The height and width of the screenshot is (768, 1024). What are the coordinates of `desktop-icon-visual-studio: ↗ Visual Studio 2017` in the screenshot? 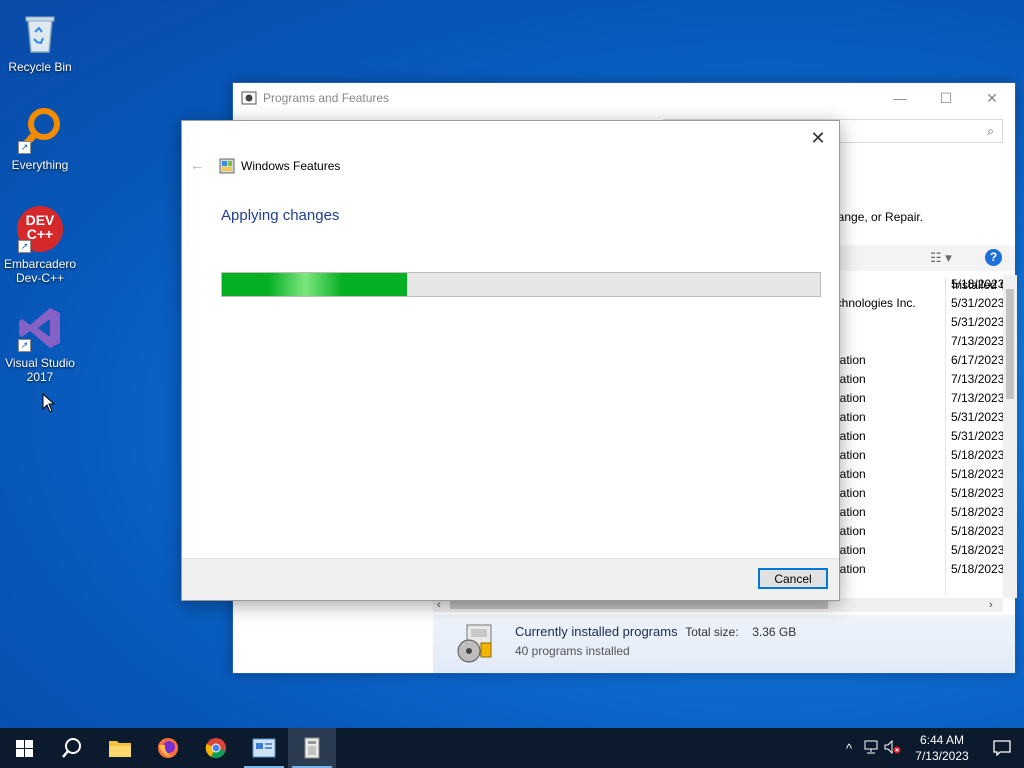 It's located at (40, 344).